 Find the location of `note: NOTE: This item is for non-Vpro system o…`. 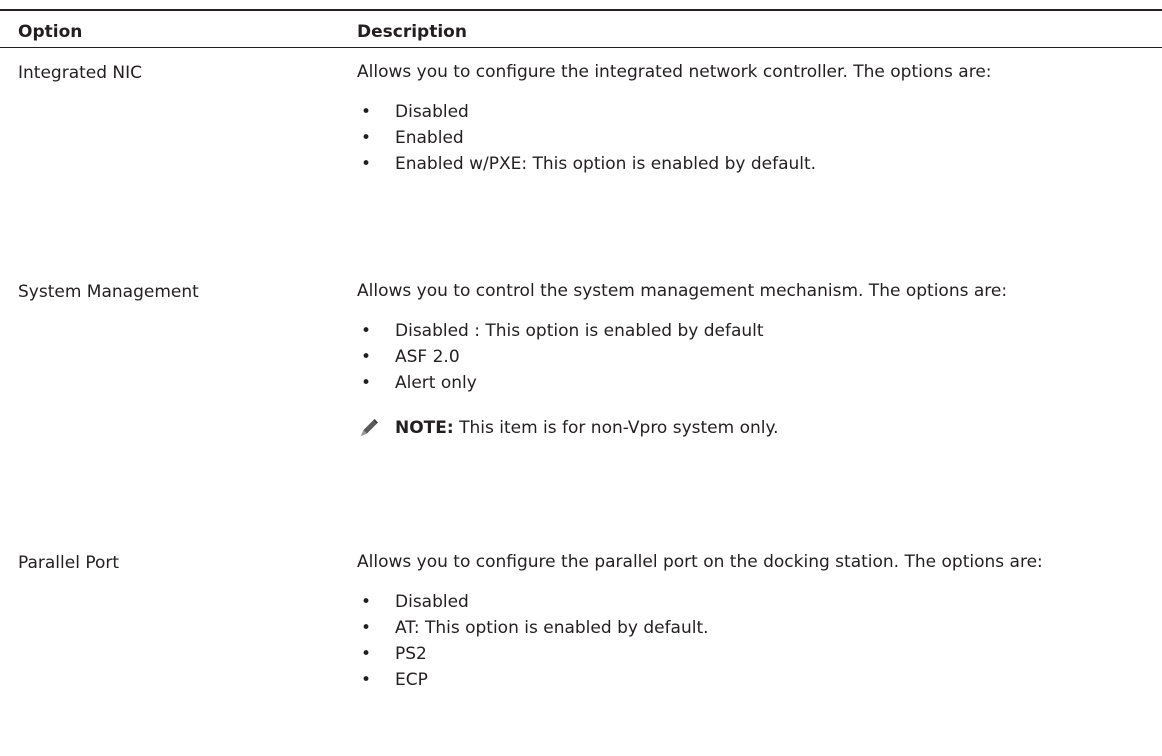

note: NOTE: This item is for non-Vpro system o… is located at coordinates (752, 428).